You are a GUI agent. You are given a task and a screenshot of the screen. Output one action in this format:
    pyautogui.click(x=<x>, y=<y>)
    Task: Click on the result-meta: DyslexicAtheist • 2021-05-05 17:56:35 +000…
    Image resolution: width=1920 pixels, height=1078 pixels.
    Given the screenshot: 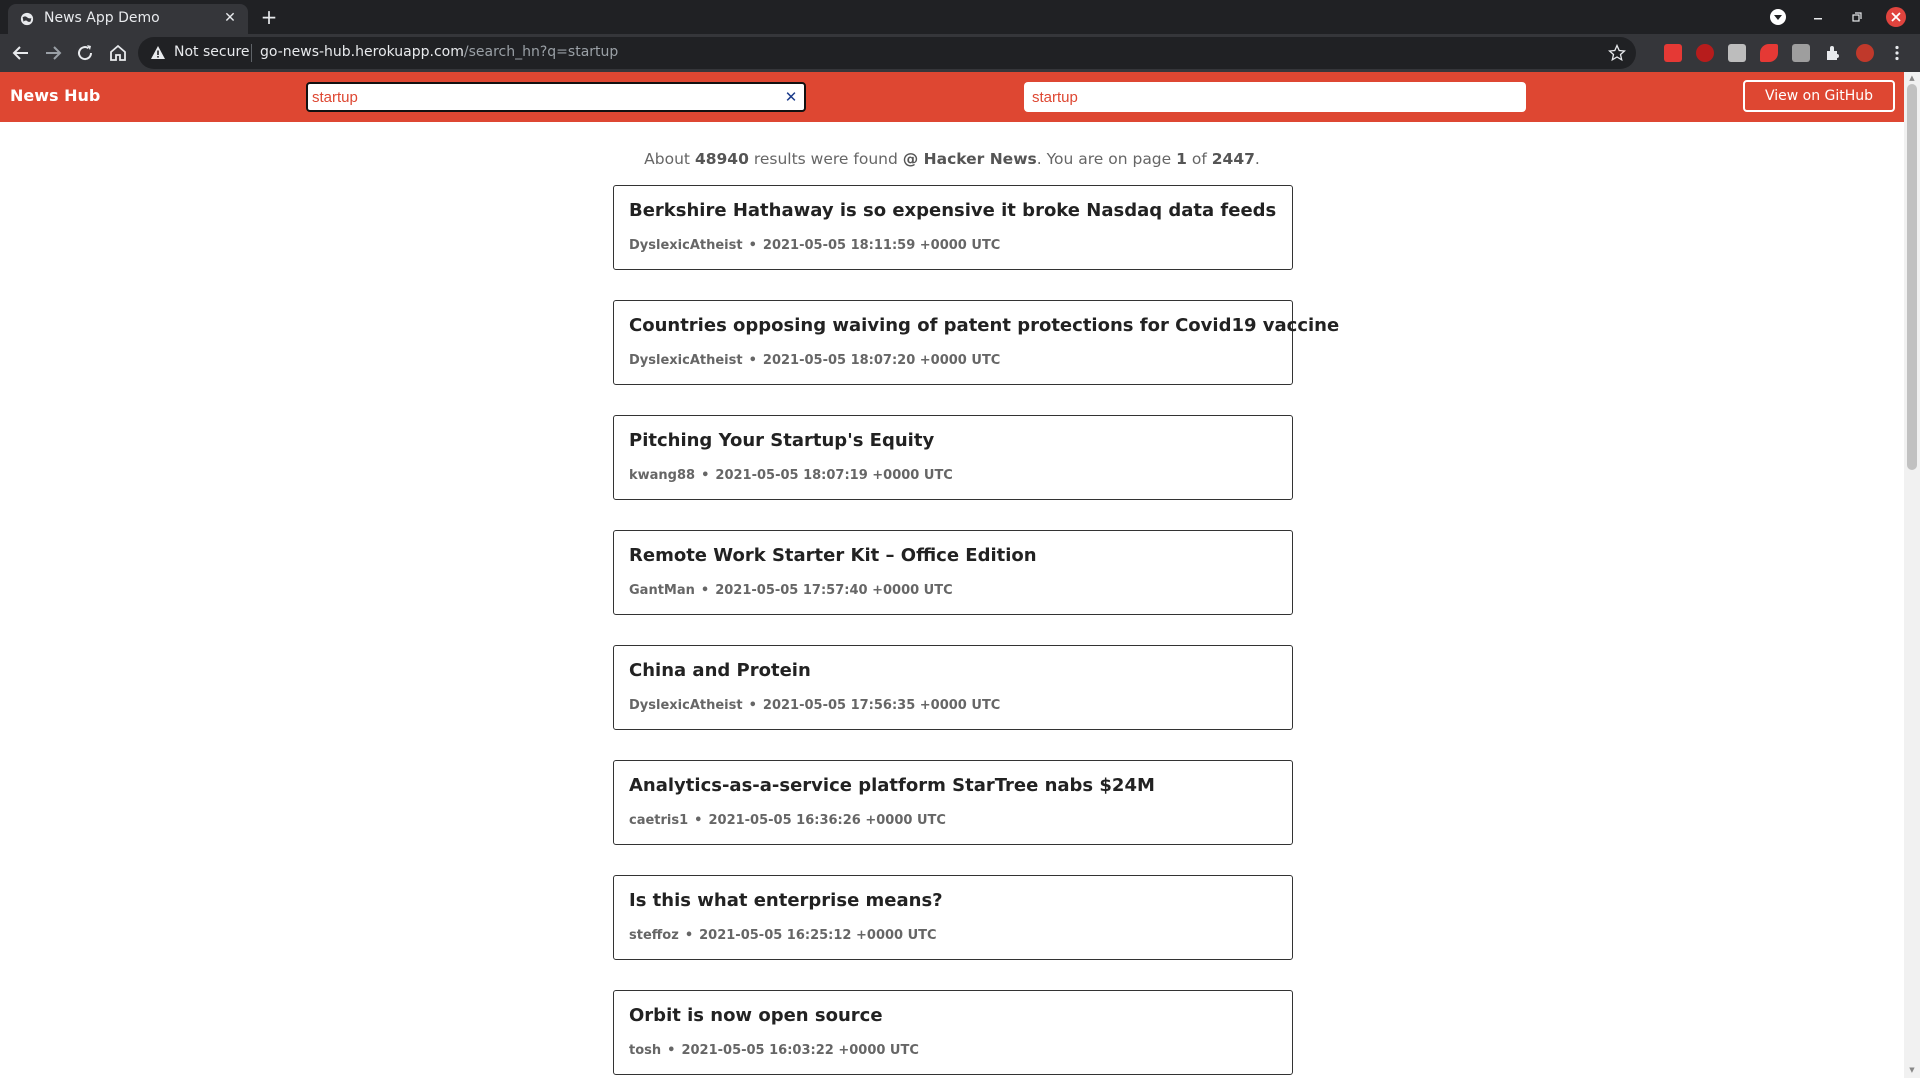 What is the action you would take?
    pyautogui.click(x=814, y=705)
    